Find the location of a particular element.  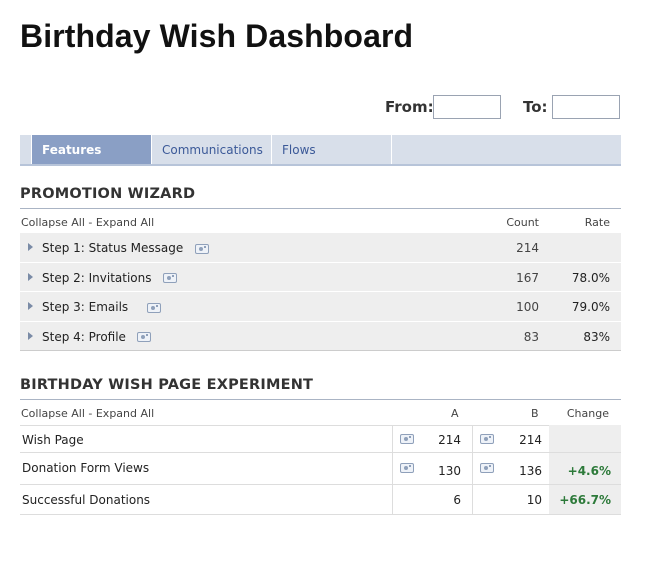

experiment-collapse-expand-controls: Collapse All - Expand All is located at coordinates (87, 413).